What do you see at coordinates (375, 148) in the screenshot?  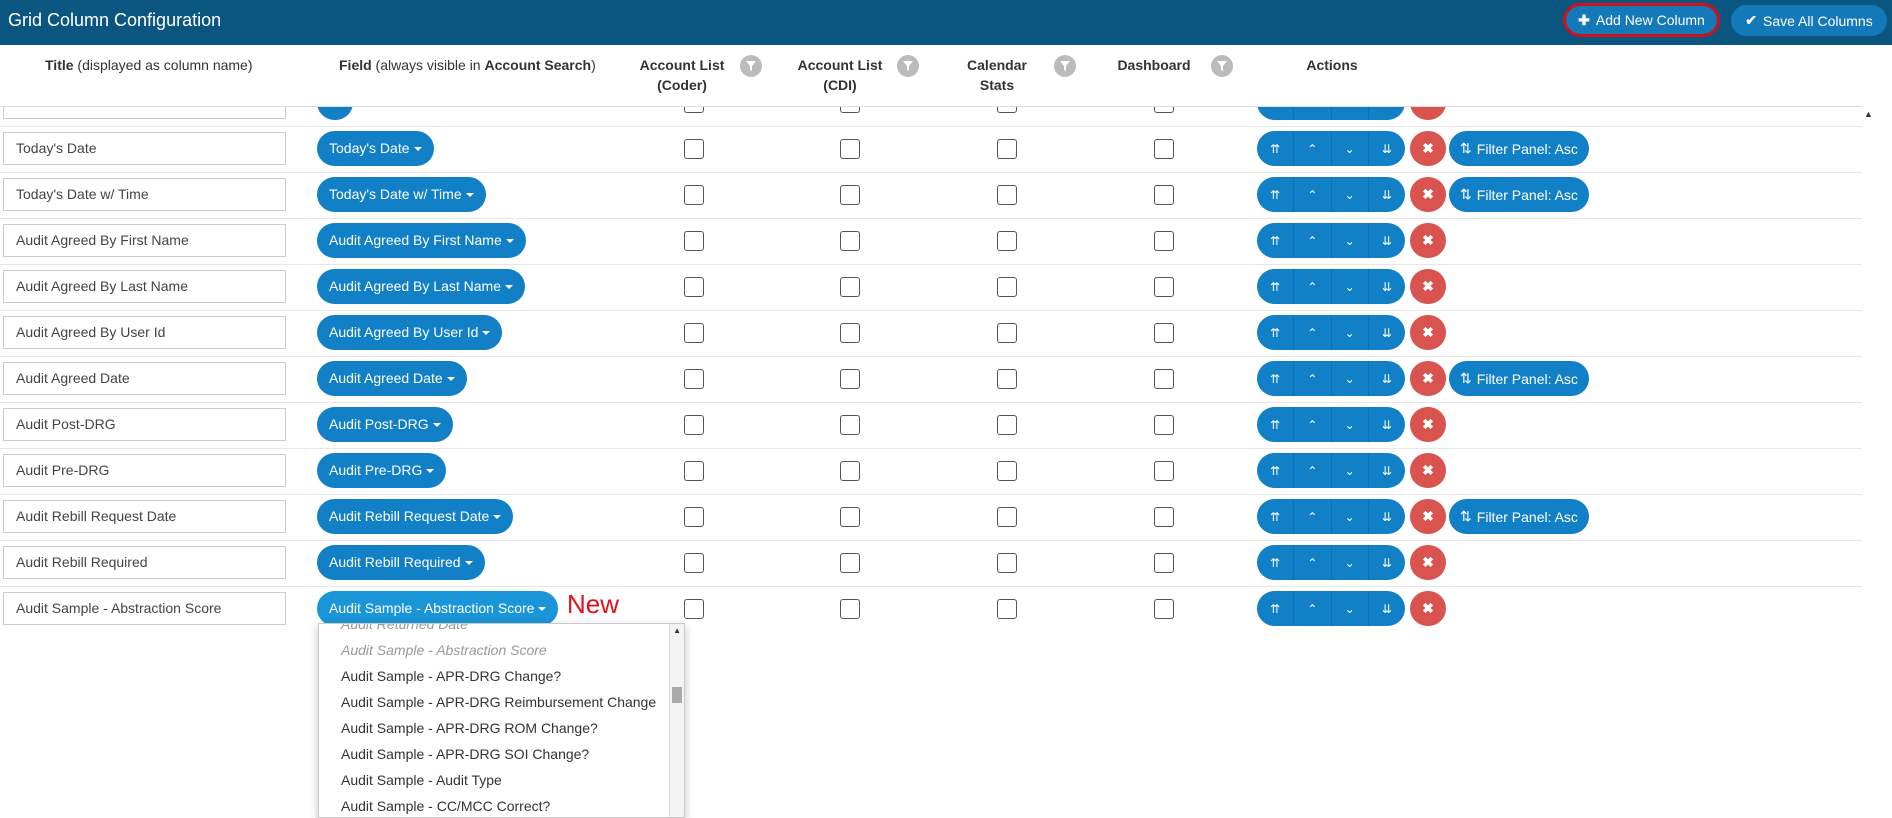 I see `field-select-button: Today's Date` at bounding box center [375, 148].